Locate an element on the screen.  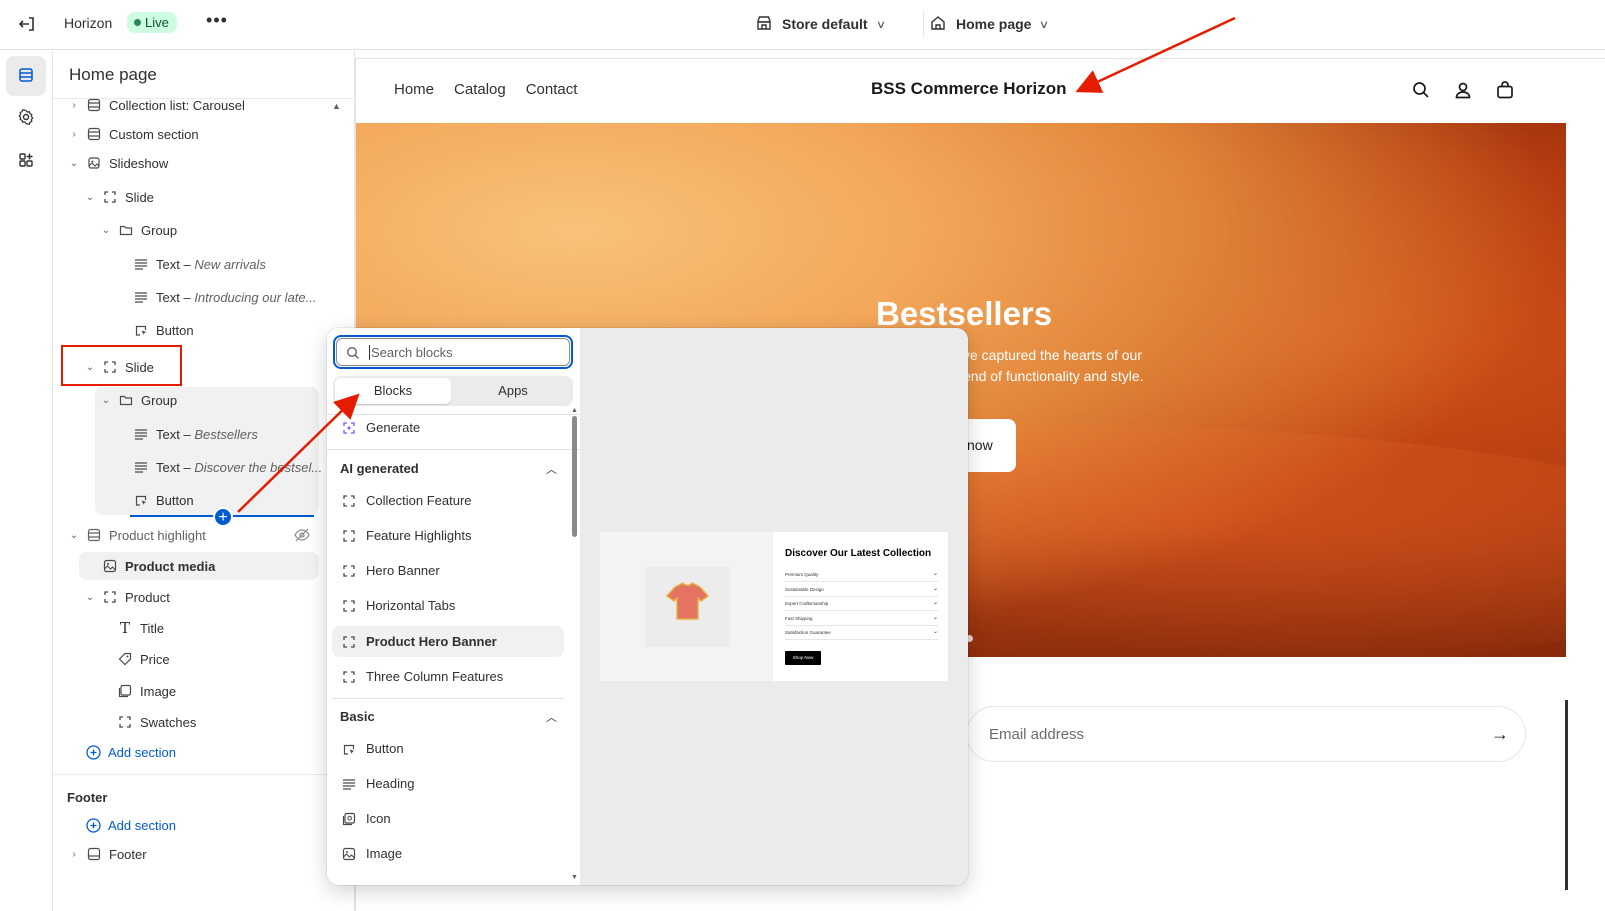
tree-item-button-2: Button is located at coordinates (163, 500).